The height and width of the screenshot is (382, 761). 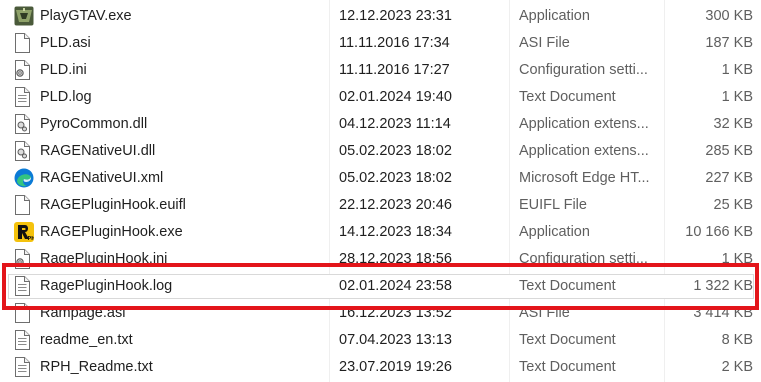 What do you see at coordinates (94, 124) in the screenshot?
I see `file-name: PyroCommon.dll` at bounding box center [94, 124].